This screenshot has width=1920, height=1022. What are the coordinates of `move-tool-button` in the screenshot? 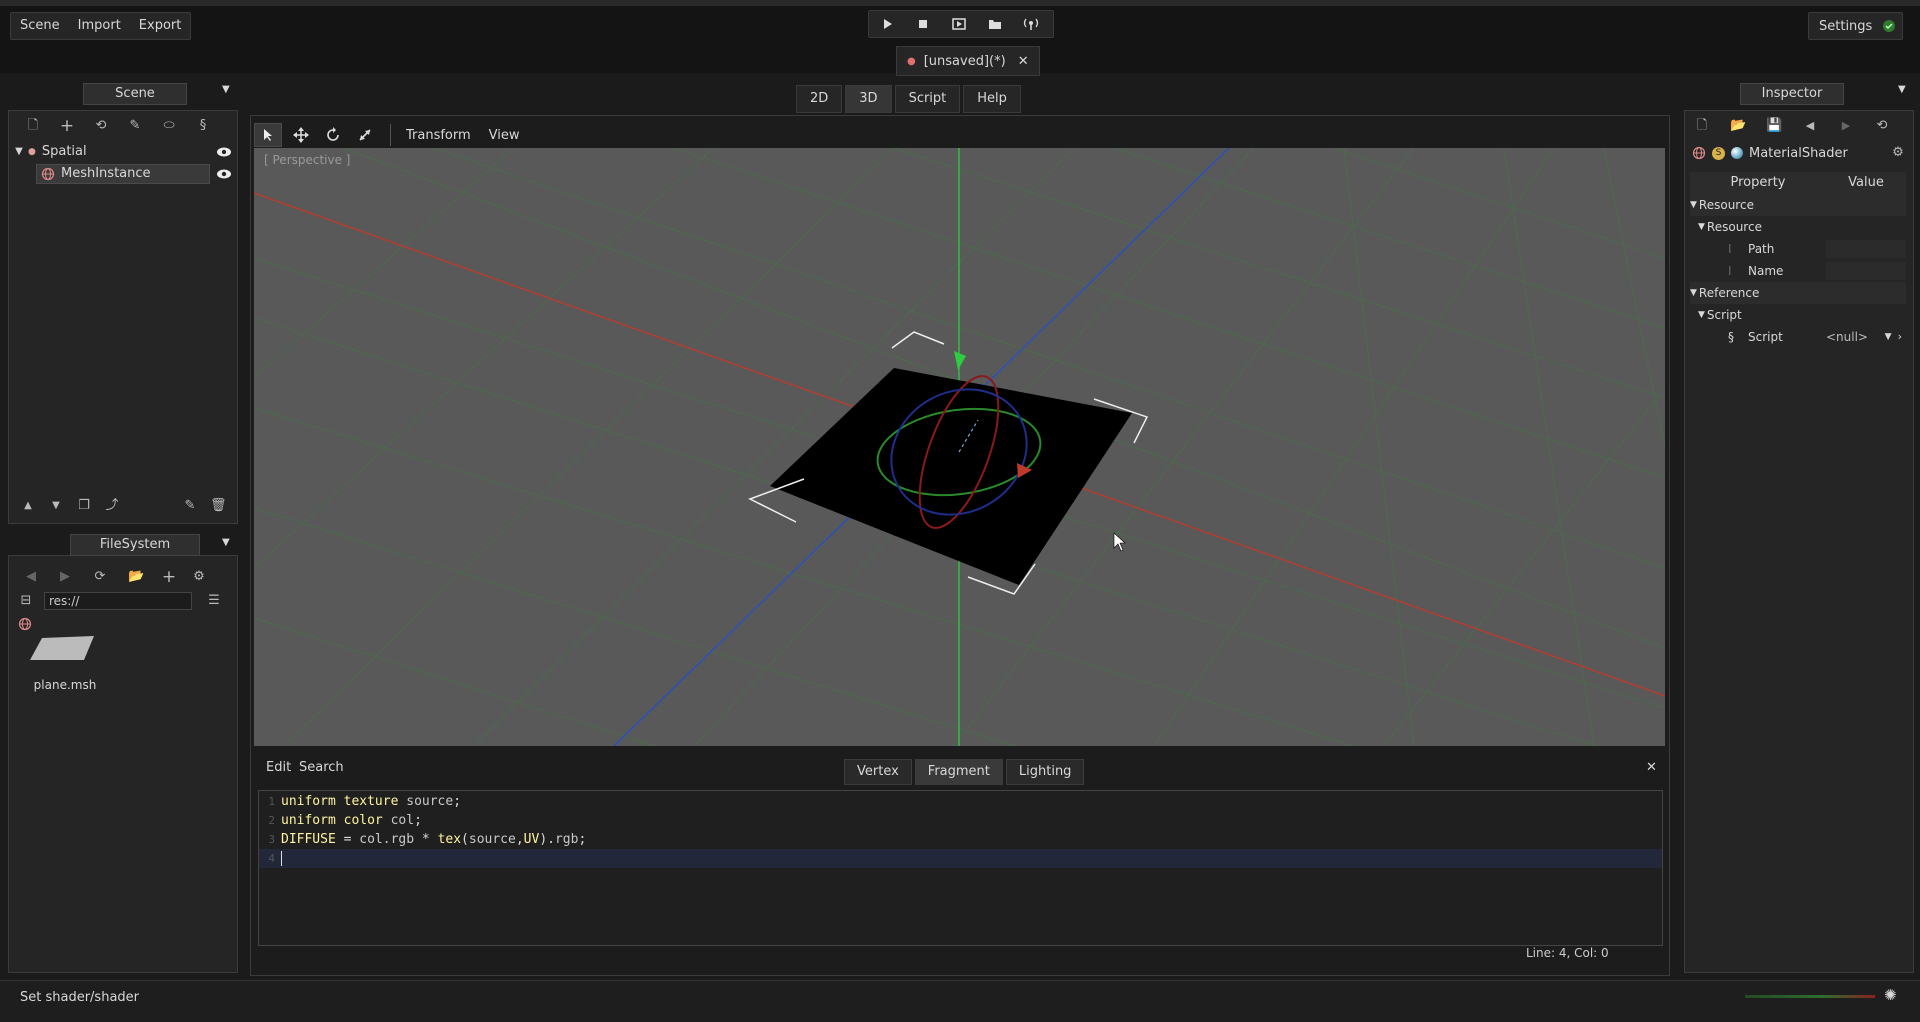 It's located at (301, 135).